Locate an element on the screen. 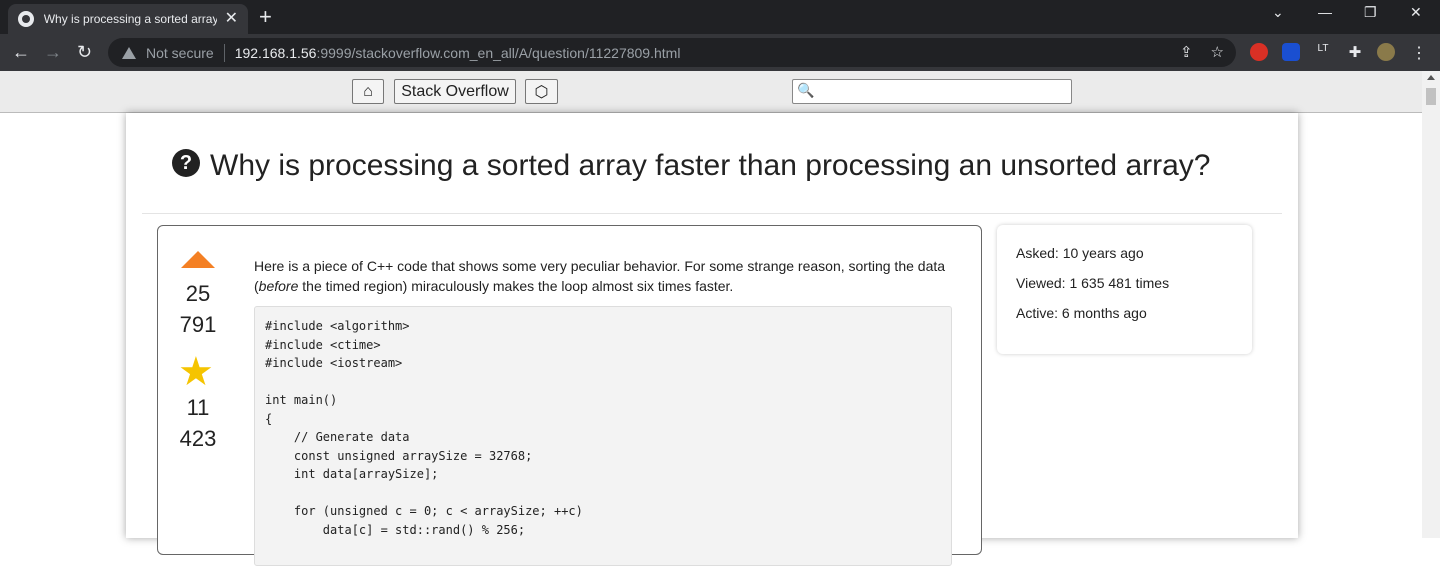 This screenshot has height=566, width=1440. scroll-up-arrow-icon is located at coordinates (1431, 77).